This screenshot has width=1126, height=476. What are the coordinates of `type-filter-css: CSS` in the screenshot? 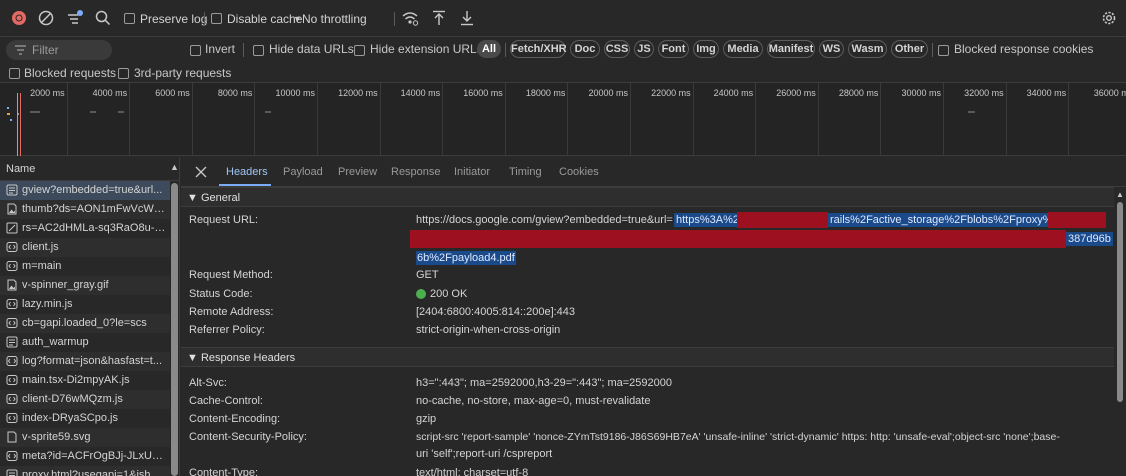 It's located at (617, 49).